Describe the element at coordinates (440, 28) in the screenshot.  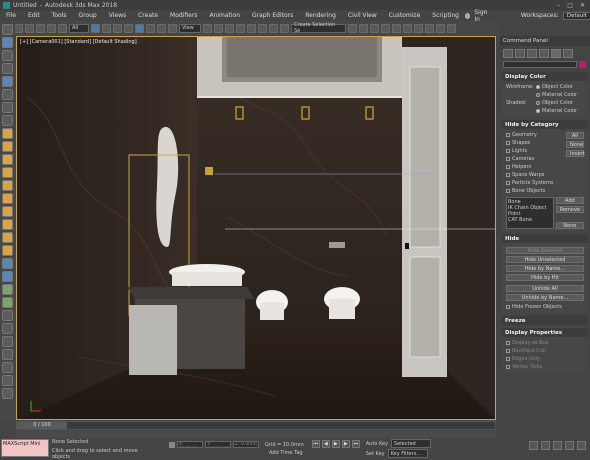
I see `rendered-frame-window-icon` at that location.